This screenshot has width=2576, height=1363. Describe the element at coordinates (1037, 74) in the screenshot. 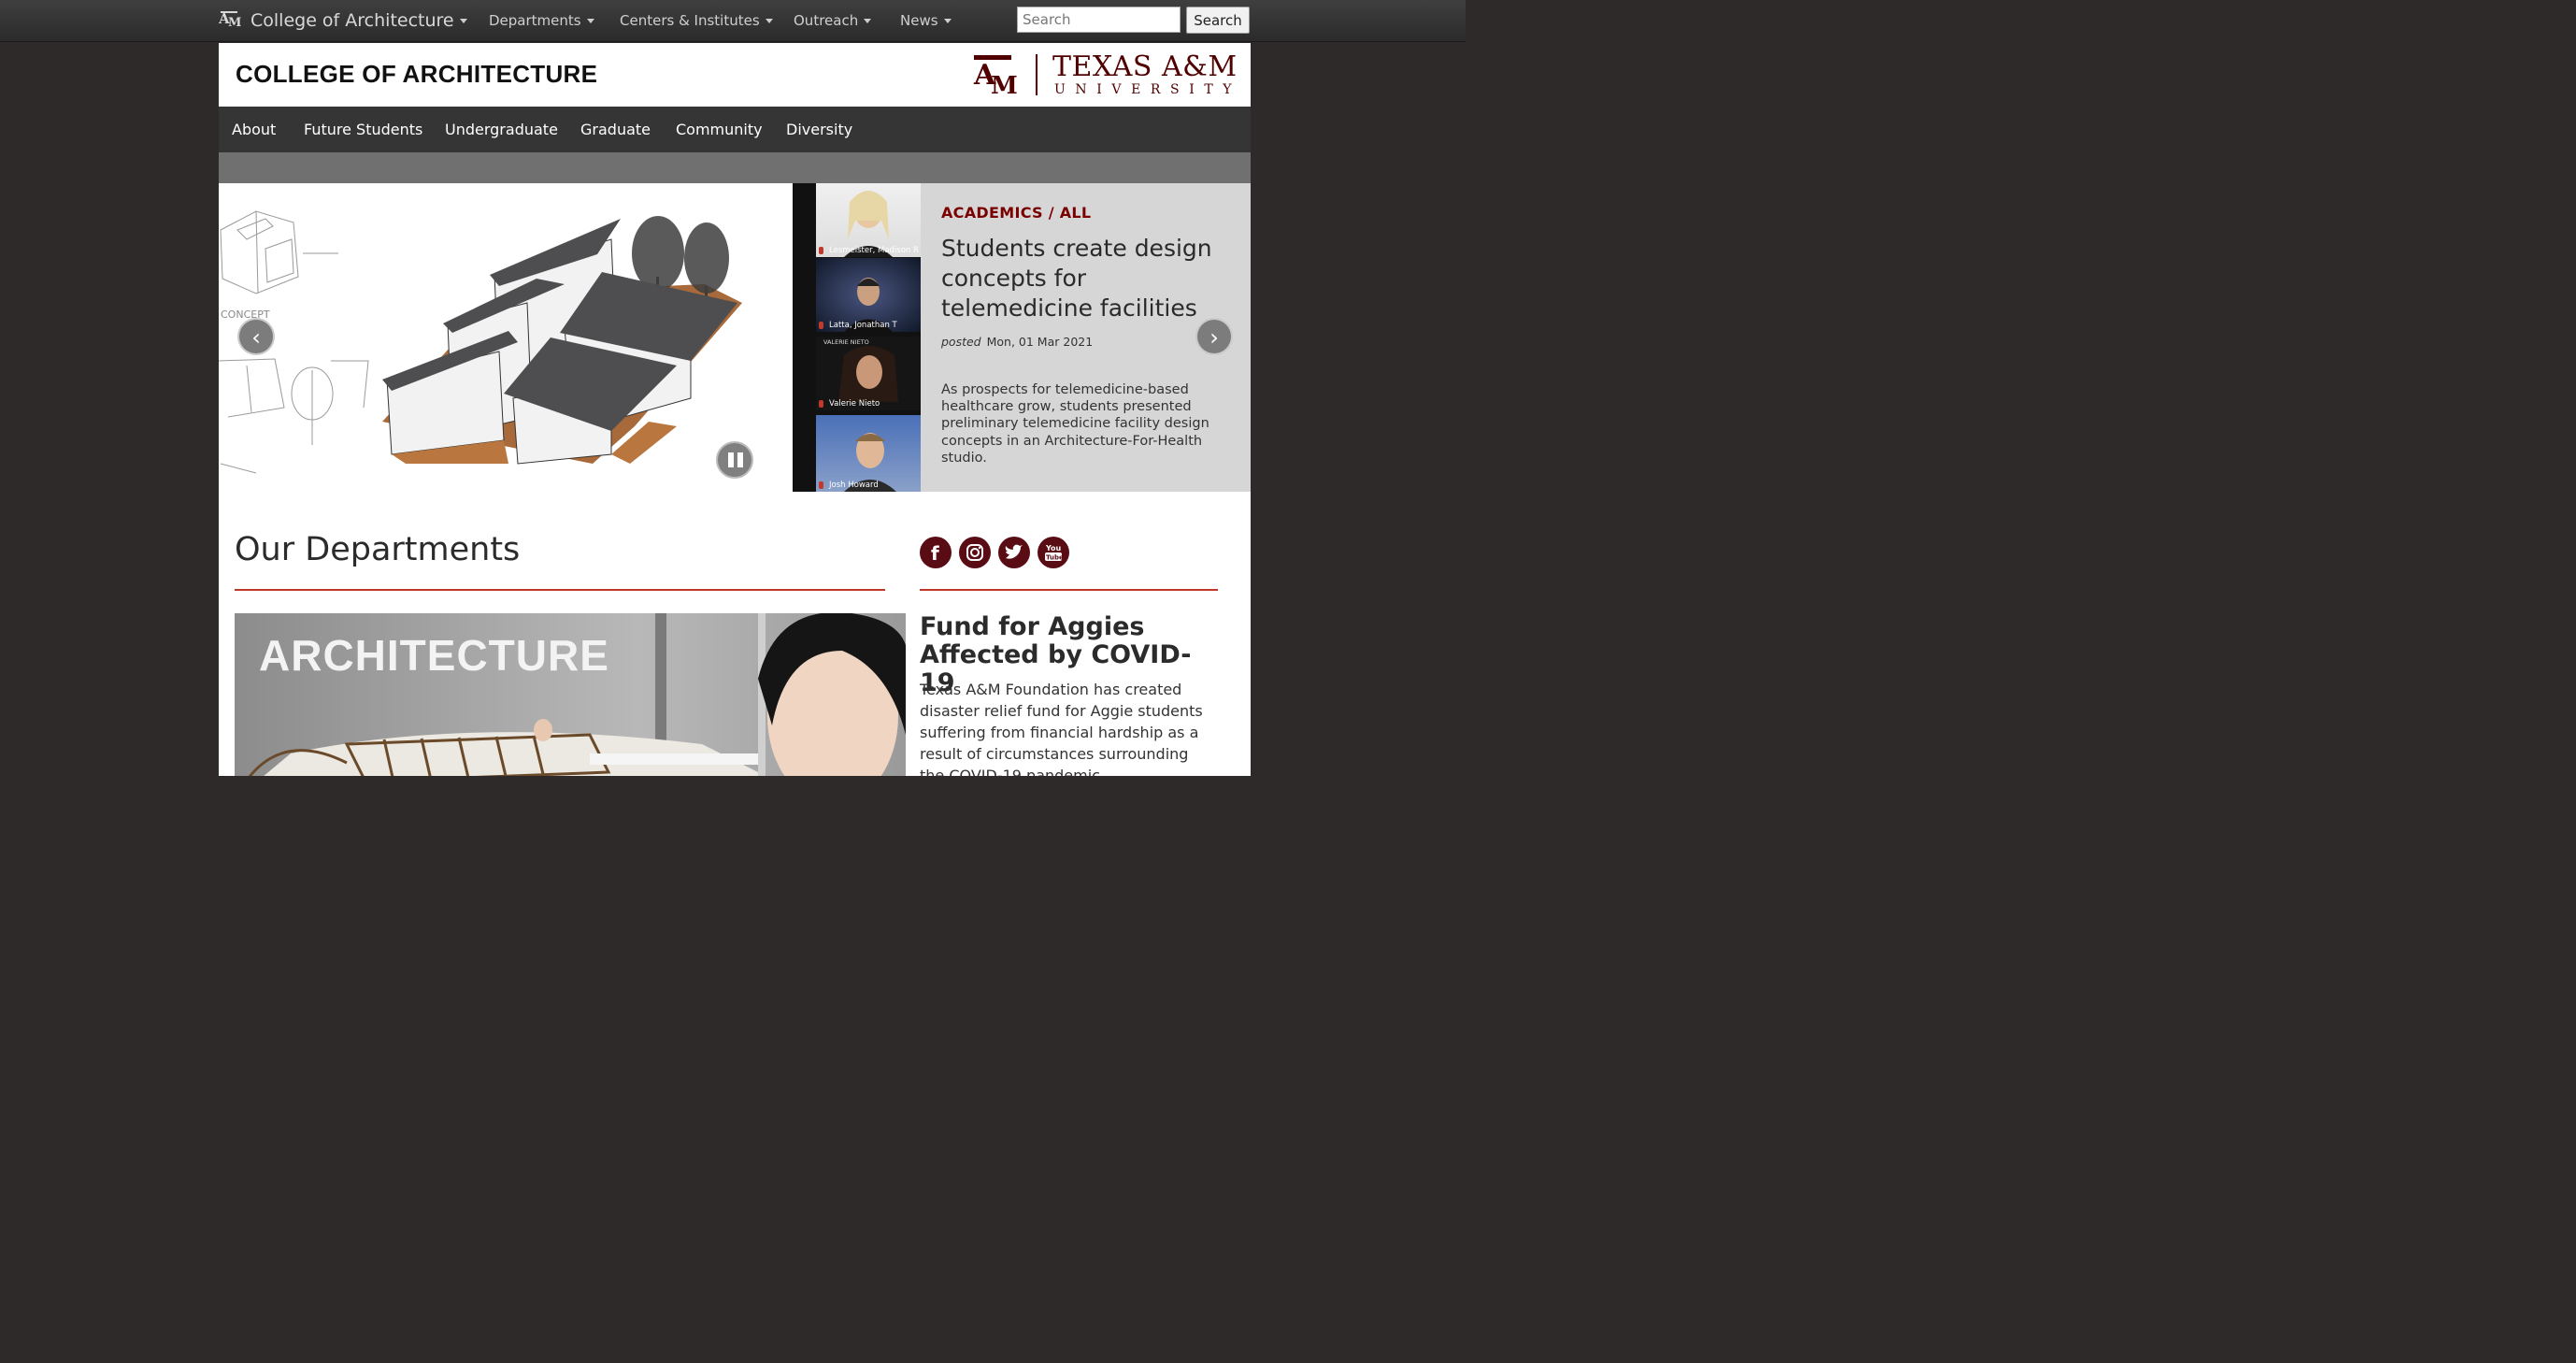

I see `logo-divider` at that location.